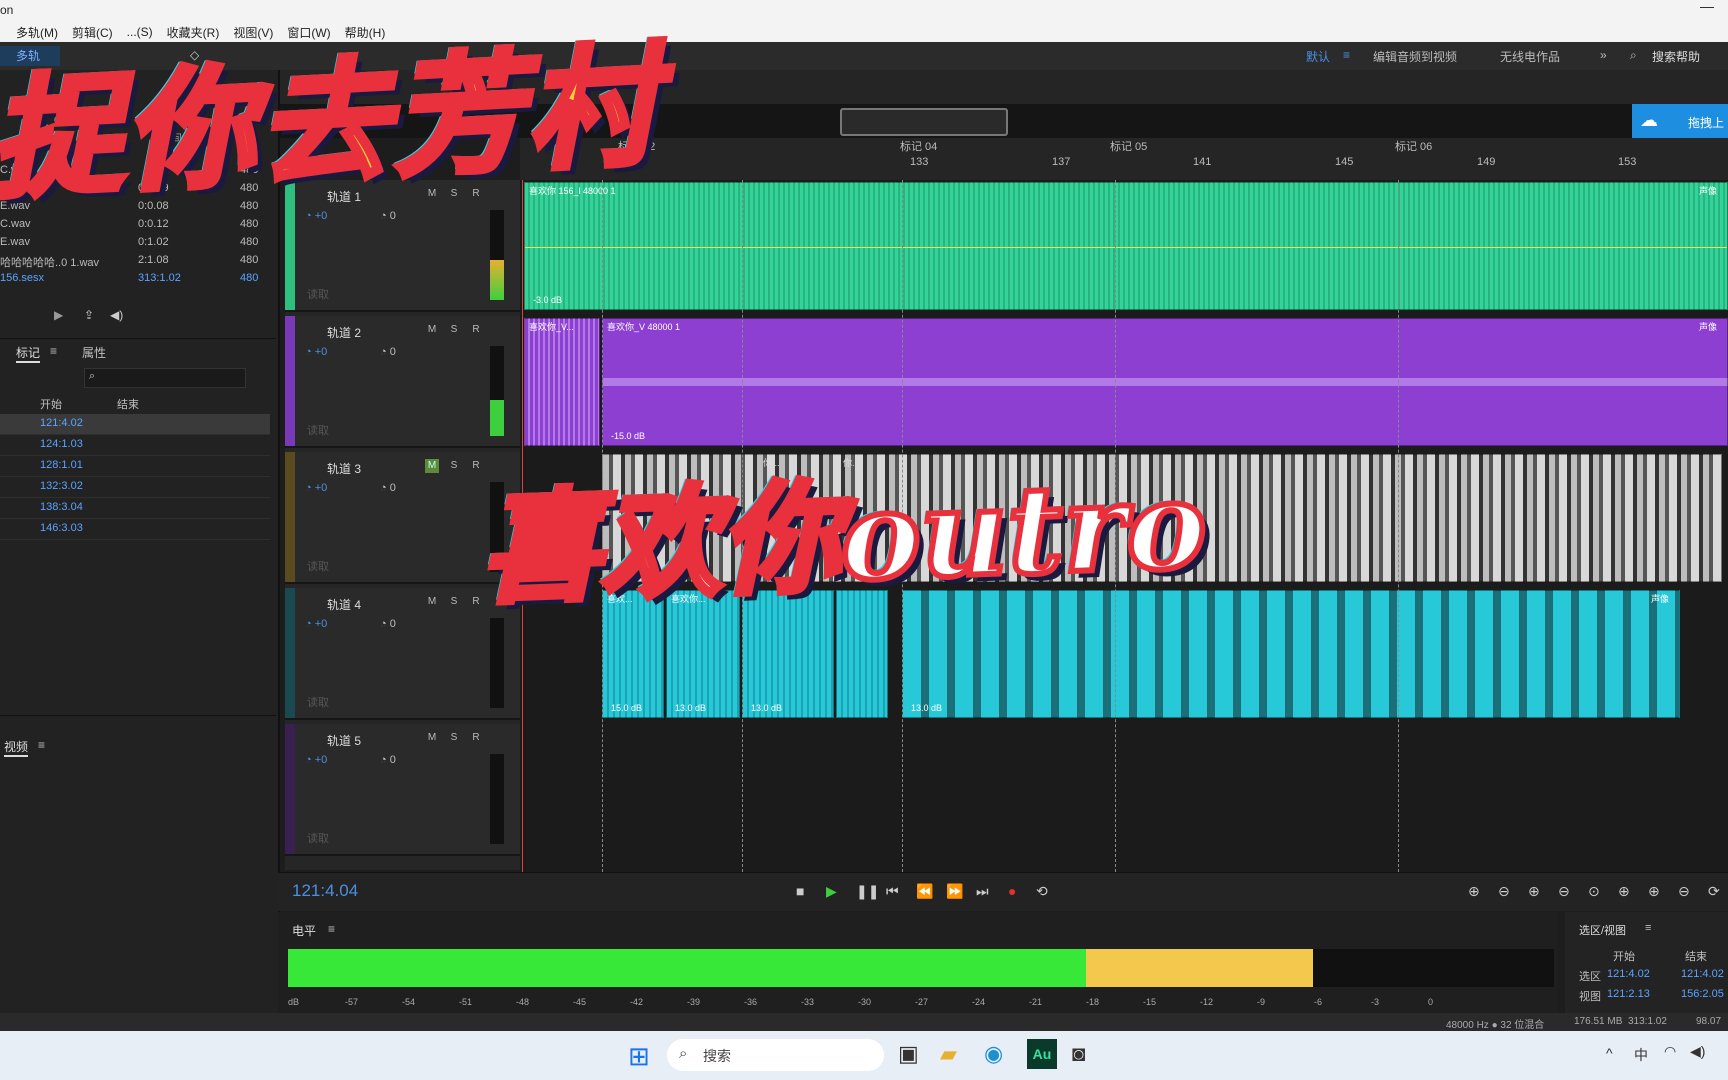  I want to click on play-icon: ▶, so click(831, 891).